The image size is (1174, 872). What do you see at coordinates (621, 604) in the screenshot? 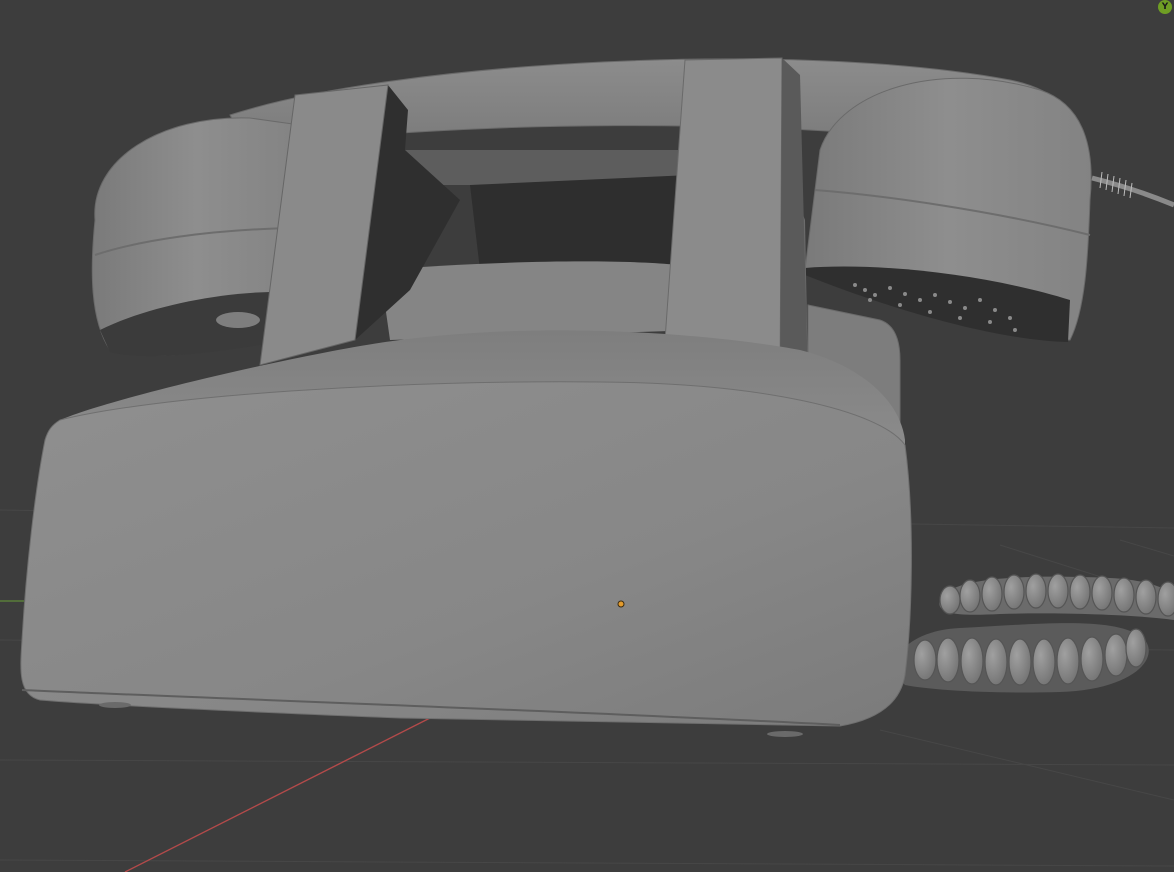
I see `origin-point` at bounding box center [621, 604].